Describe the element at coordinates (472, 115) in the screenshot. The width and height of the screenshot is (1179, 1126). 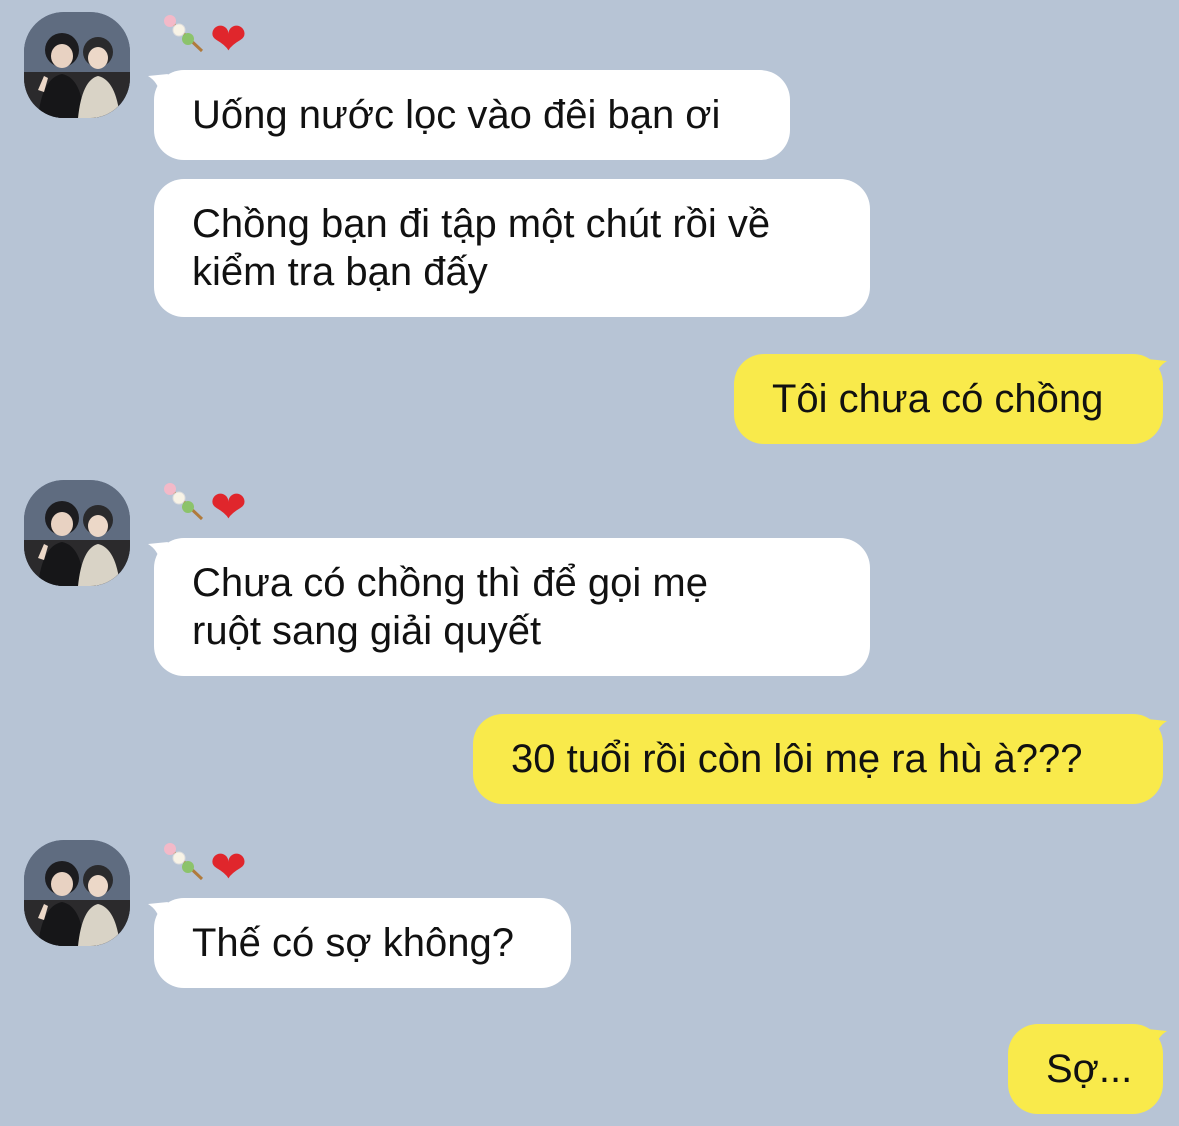
I see `message-bubble-incoming: Uống nước lọc vào đêi bạn ơi` at that location.